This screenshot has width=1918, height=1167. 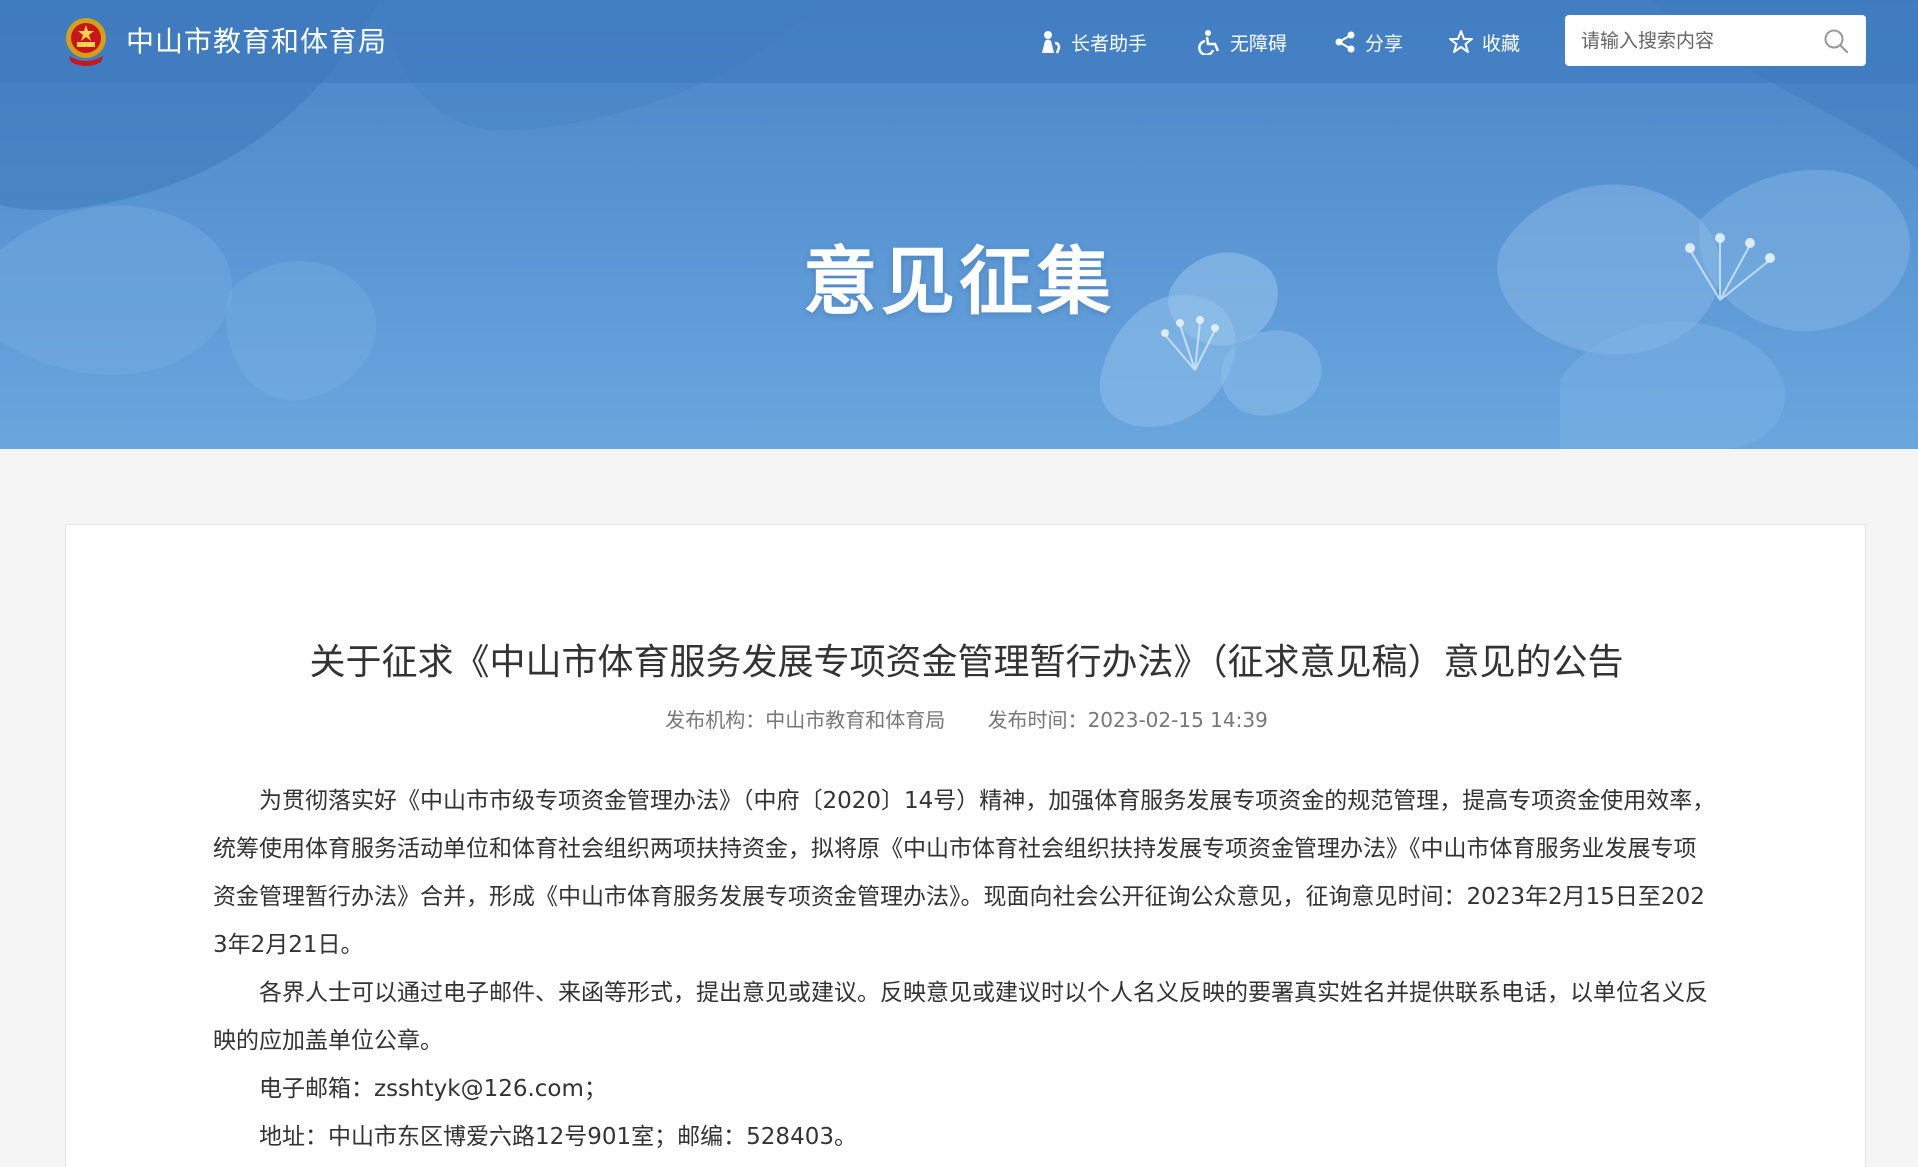 What do you see at coordinates (715, 720) in the screenshot?
I see `publisher-label: 发布机构：` at bounding box center [715, 720].